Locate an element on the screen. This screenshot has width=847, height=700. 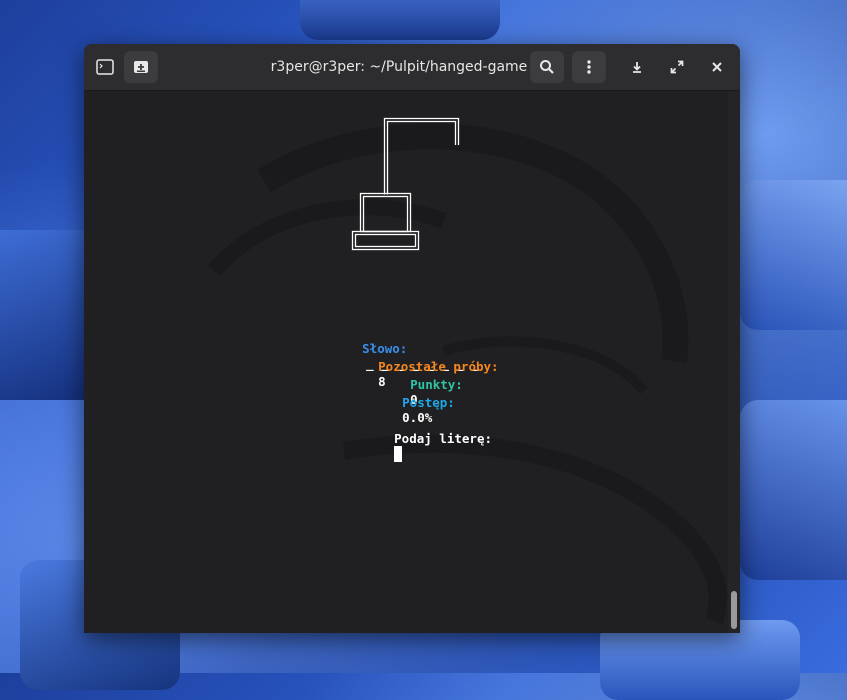
prompt-line: Podaj literę: is located at coordinates (420, 446).